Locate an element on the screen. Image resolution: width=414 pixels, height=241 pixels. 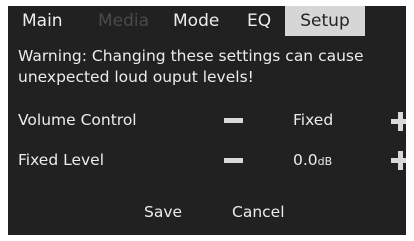
volume-control-decrease-button is located at coordinates (233, 120).